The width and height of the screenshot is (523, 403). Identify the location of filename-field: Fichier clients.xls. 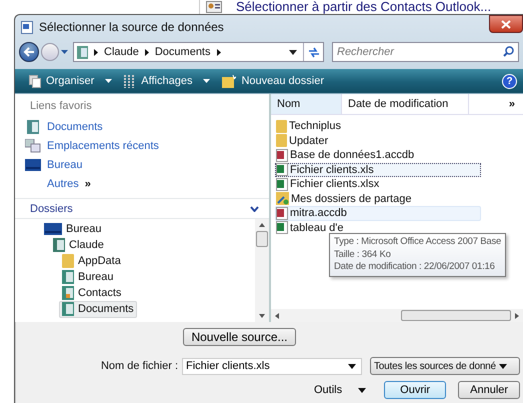
(272, 366).